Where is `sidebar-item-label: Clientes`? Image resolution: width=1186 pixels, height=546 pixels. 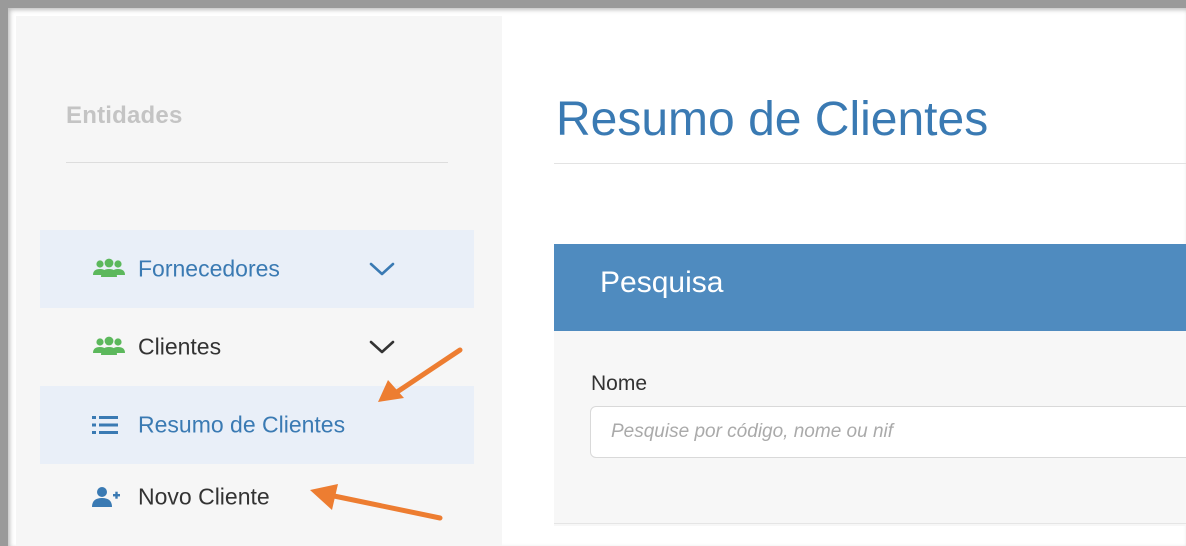 sidebar-item-label: Clientes is located at coordinates (180, 346).